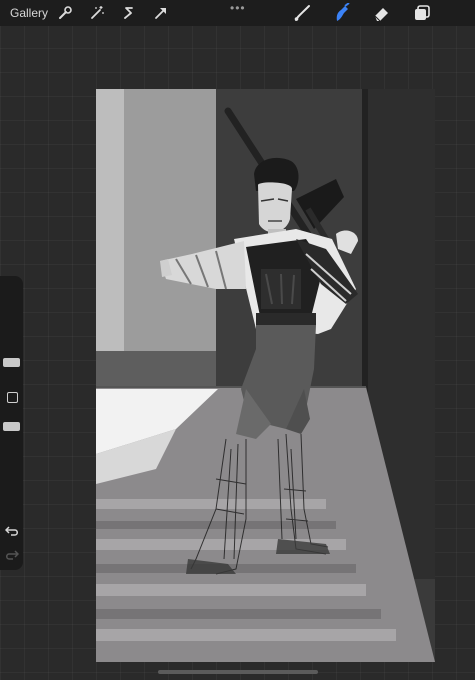 The height and width of the screenshot is (680, 475). Describe the element at coordinates (11, 458) in the screenshot. I see `brush-opacity-slider` at that location.